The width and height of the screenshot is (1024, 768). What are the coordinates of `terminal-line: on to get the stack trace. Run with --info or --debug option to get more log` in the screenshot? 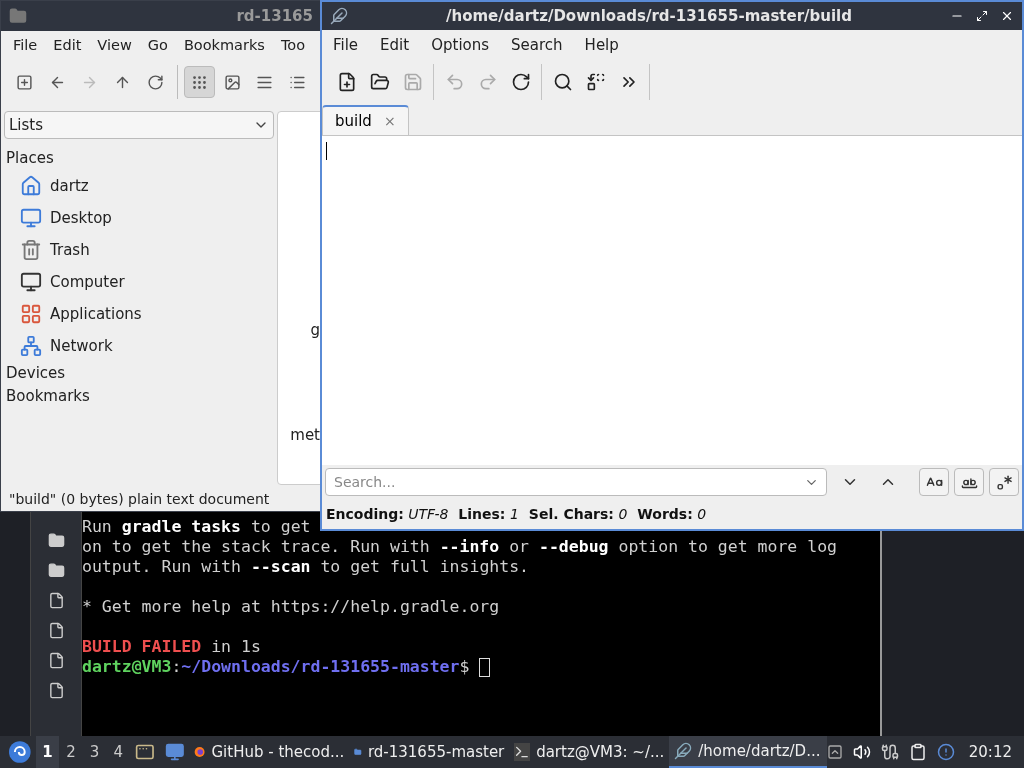 It's located at (460, 547).